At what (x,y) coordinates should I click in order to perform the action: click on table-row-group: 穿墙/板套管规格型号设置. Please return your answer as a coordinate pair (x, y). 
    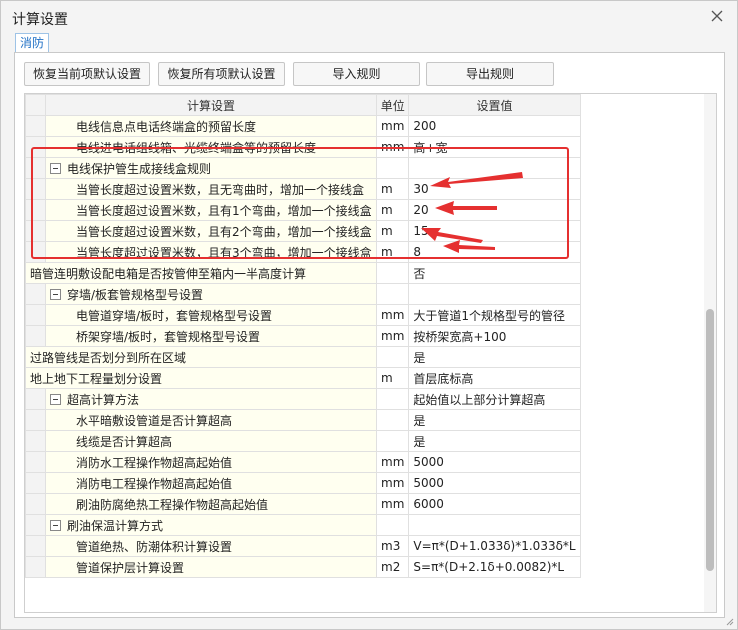
    Looking at the image, I should click on (303, 294).